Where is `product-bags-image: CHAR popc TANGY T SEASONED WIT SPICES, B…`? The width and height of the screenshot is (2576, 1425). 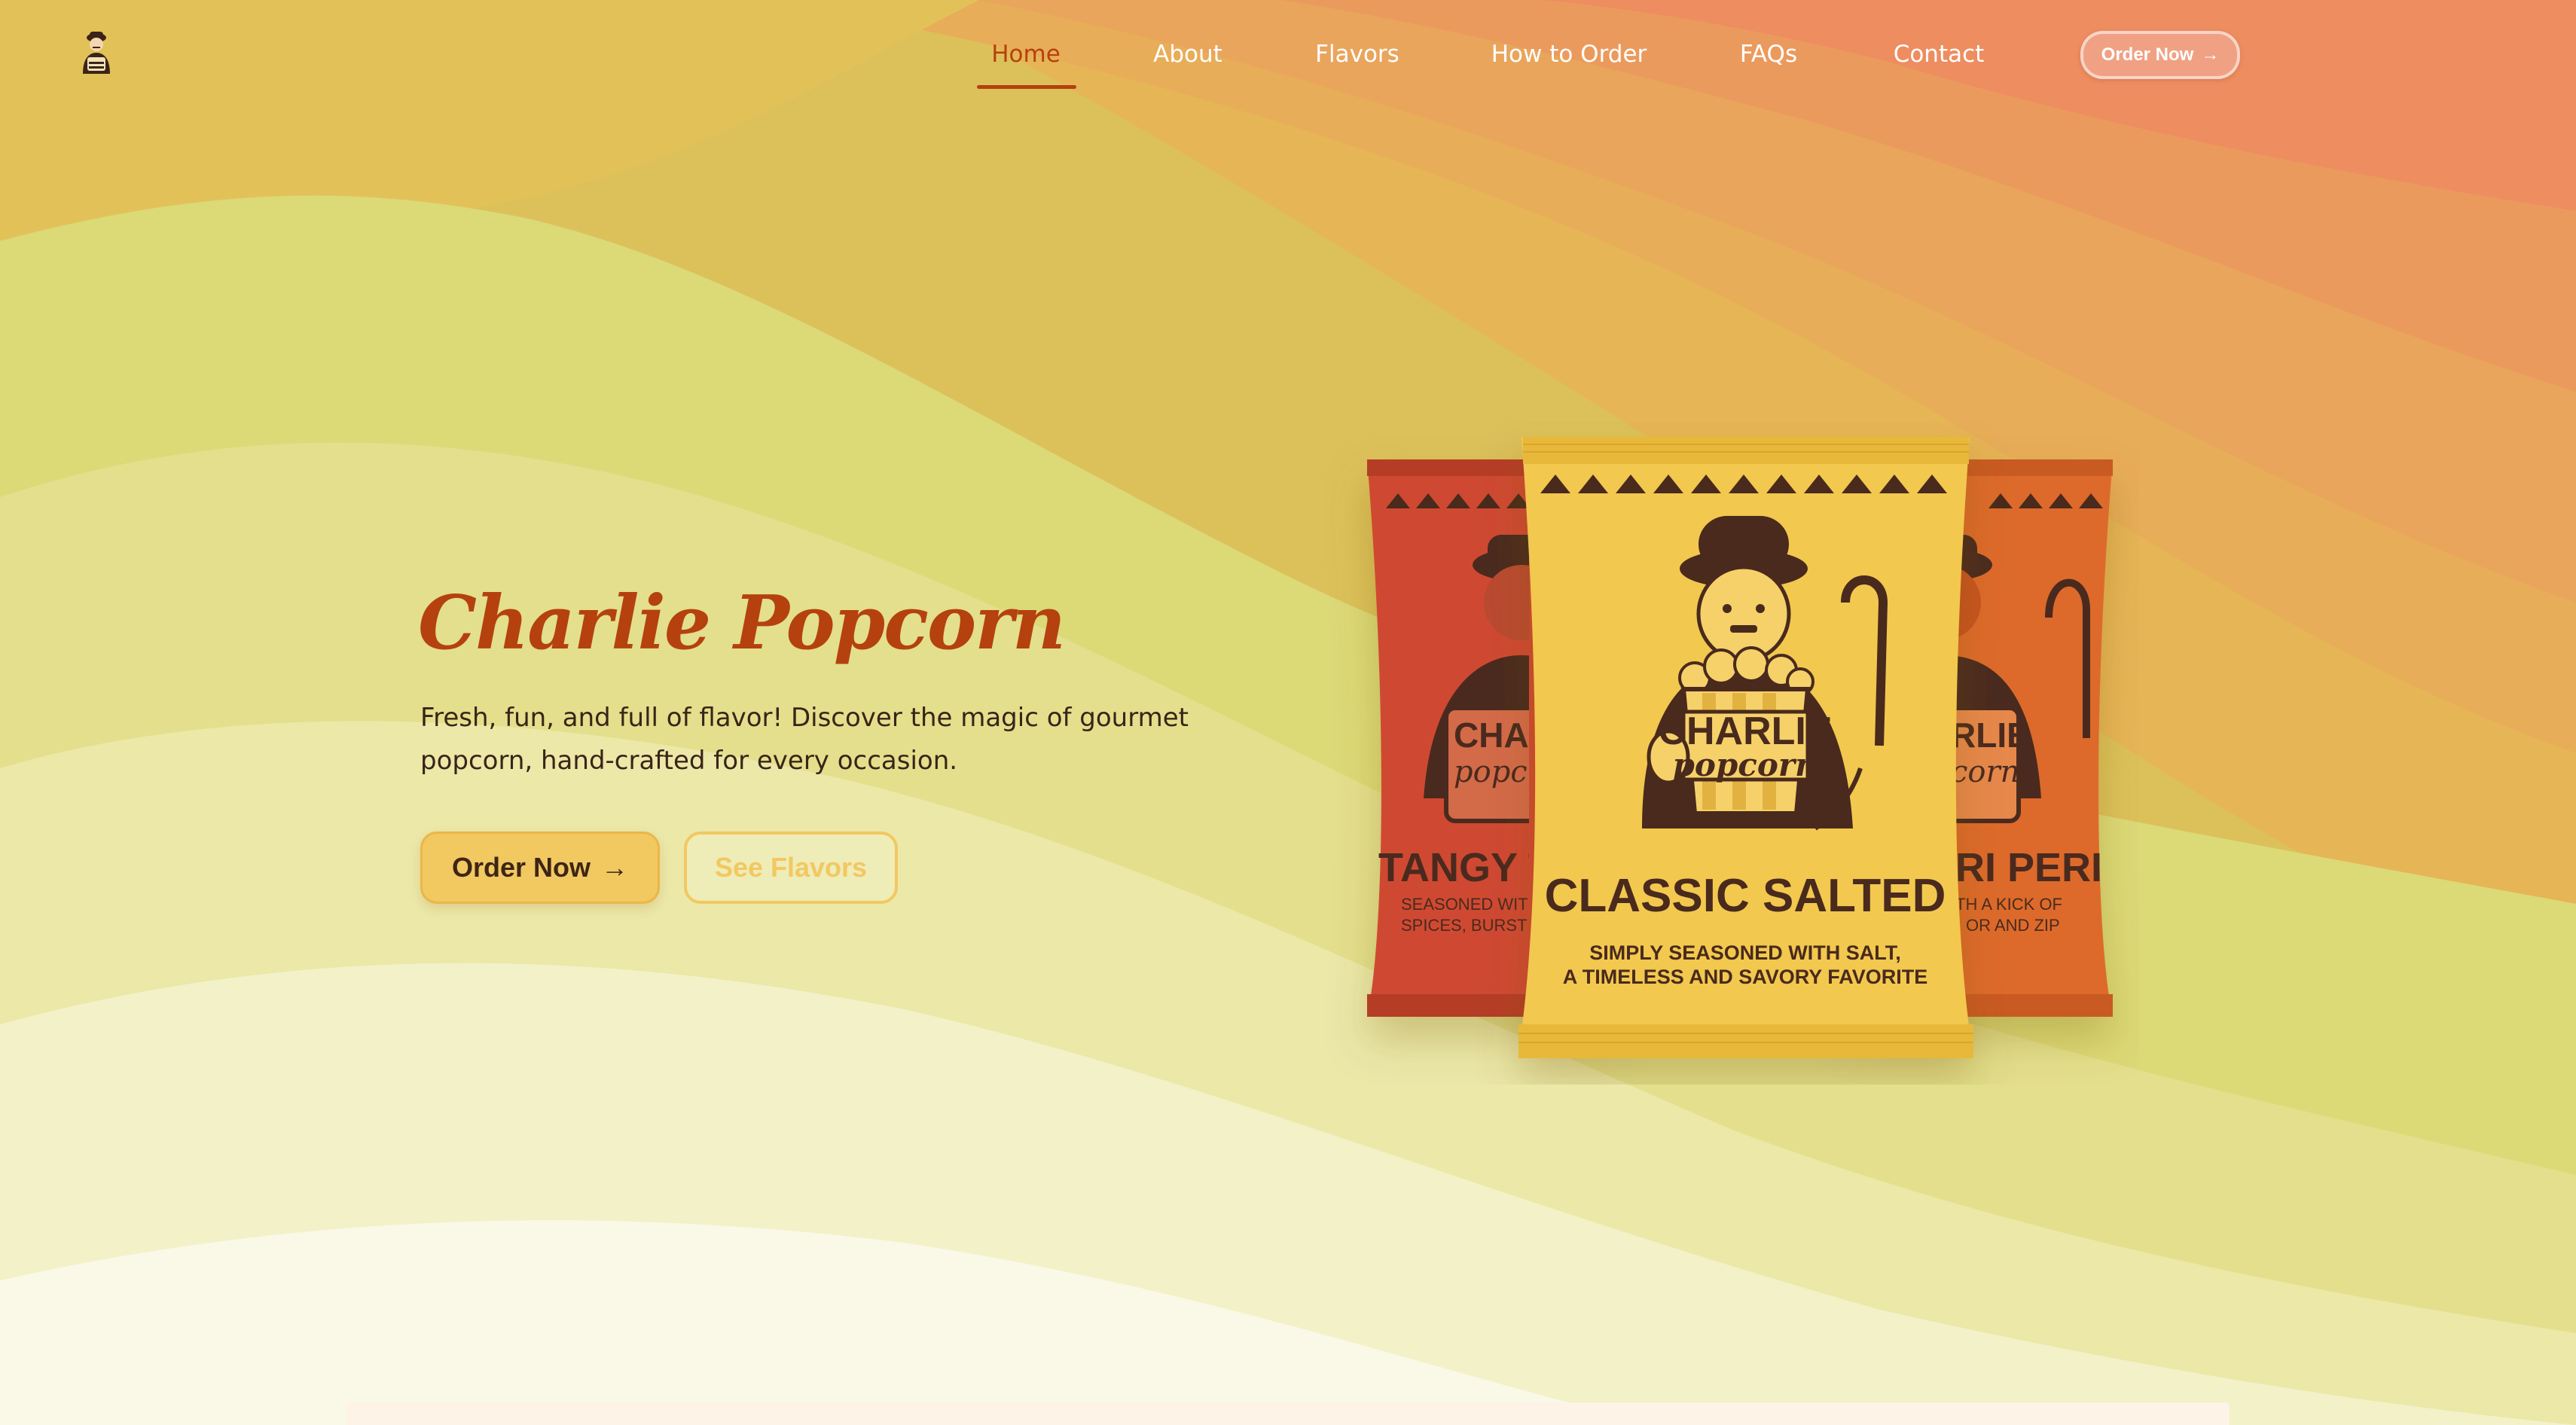
product-bags-image: CHAR popc TANGY T SEASONED WIT SPICES, B… is located at coordinates (1733, 753).